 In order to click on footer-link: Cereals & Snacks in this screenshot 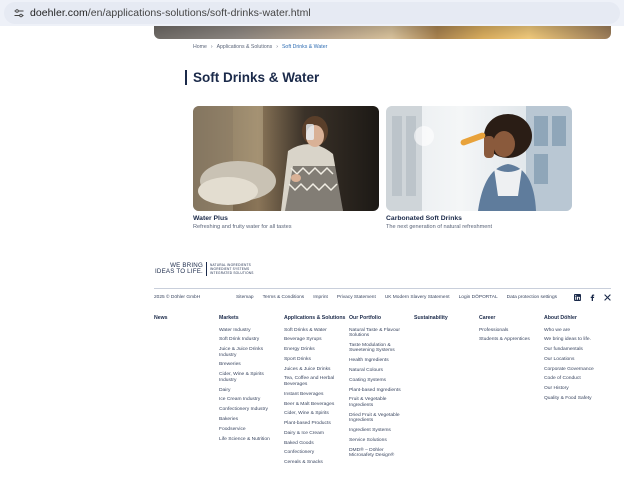, I will do `click(313, 463)`.